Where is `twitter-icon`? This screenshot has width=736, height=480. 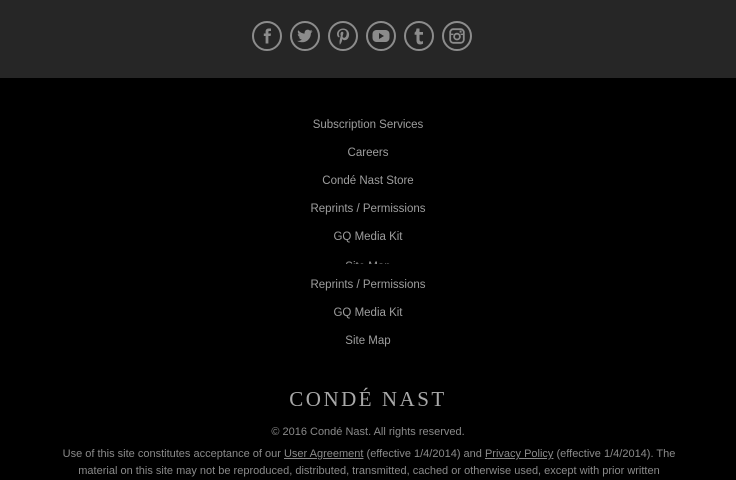 twitter-icon is located at coordinates (305, 36).